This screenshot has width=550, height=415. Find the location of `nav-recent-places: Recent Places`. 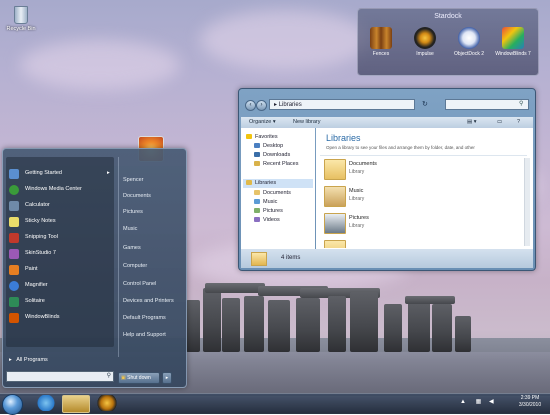

nav-recent-places: Recent Places is located at coordinates (276, 164).